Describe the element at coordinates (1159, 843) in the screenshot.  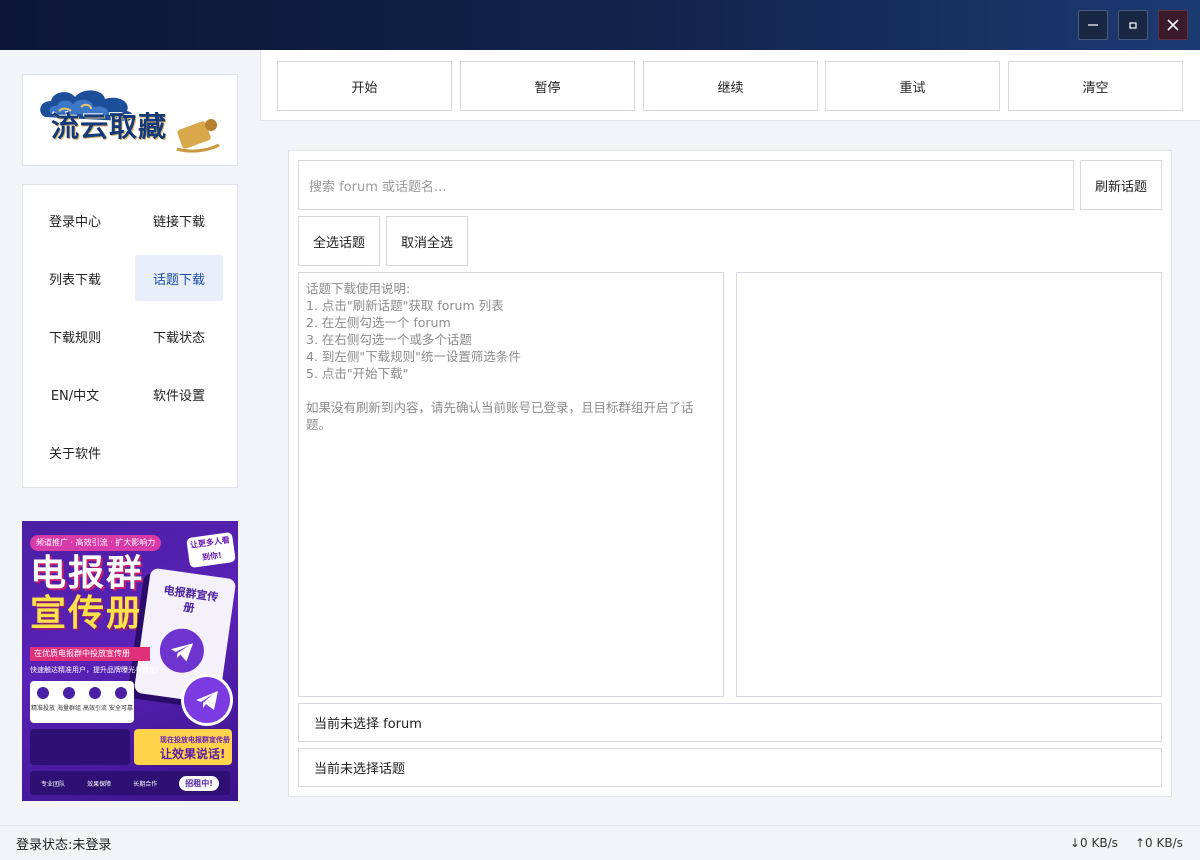
I see `upload-speed: ↑0 KB/s` at that location.